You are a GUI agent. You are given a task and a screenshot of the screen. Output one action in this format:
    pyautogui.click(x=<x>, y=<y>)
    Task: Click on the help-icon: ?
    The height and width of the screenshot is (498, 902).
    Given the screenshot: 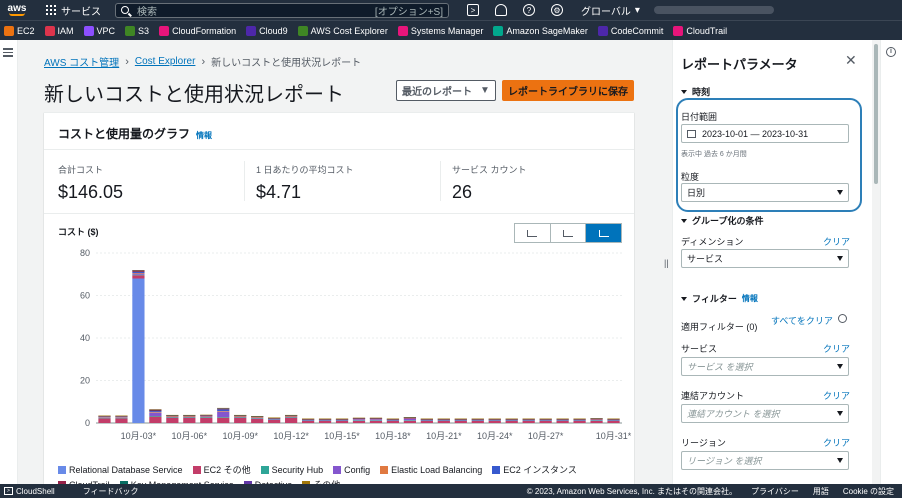 What is the action you would take?
    pyautogui.click(x=529, y=10)
    